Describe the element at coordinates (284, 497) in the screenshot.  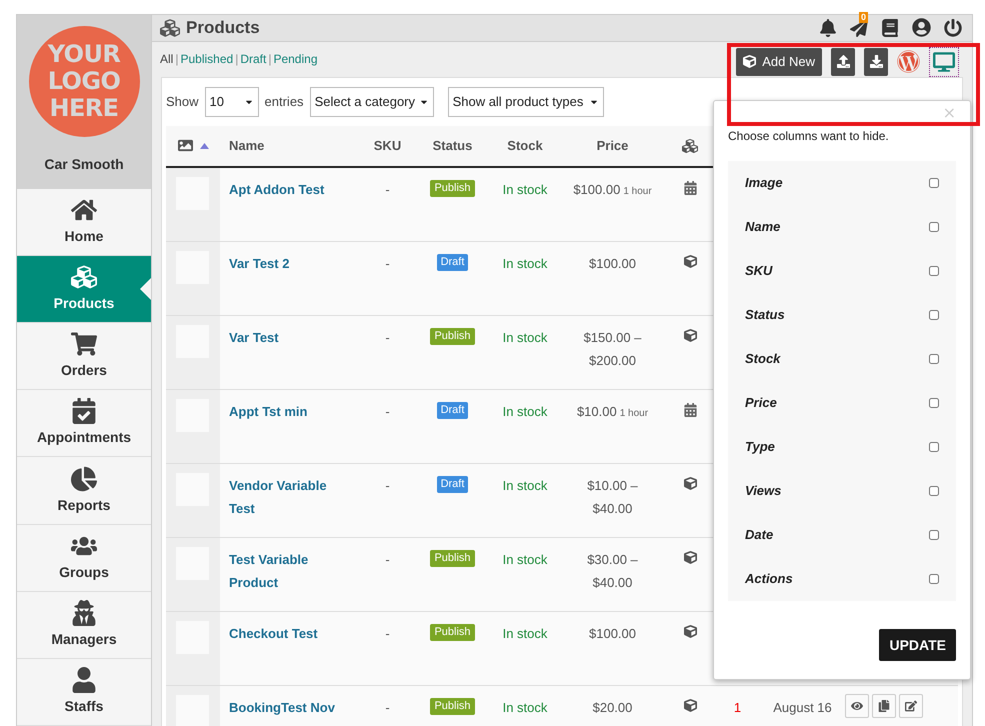
I see `product-name-link: Vendor Variable Test` at that location.